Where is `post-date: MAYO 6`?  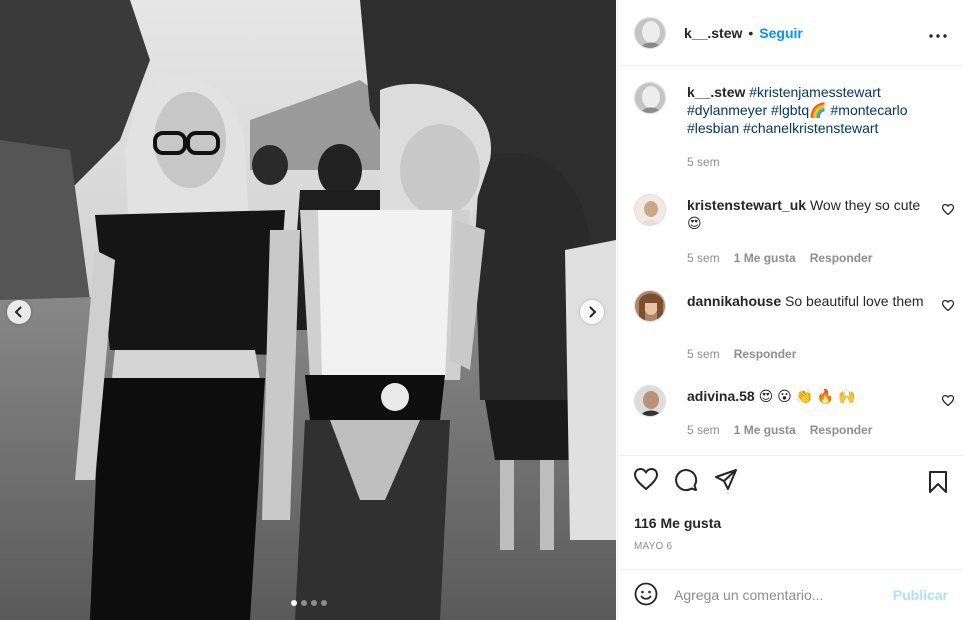 post-date: MAYO 6 is located at coordinates (653, 546).